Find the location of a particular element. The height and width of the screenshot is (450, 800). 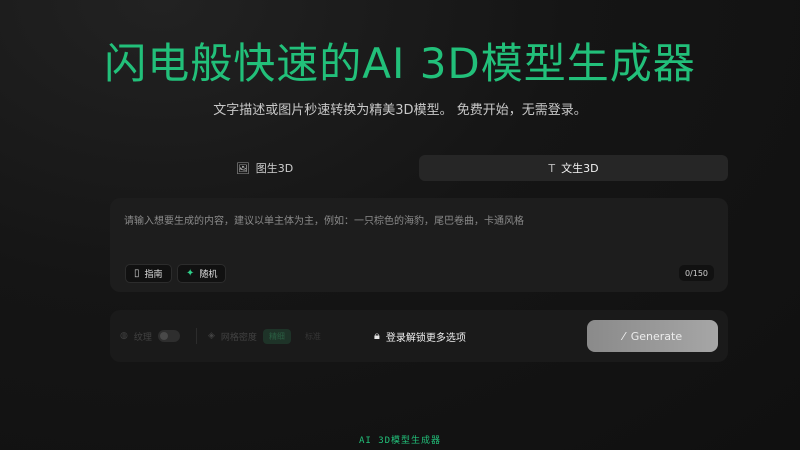

divider is located at coordinates (196, 336).